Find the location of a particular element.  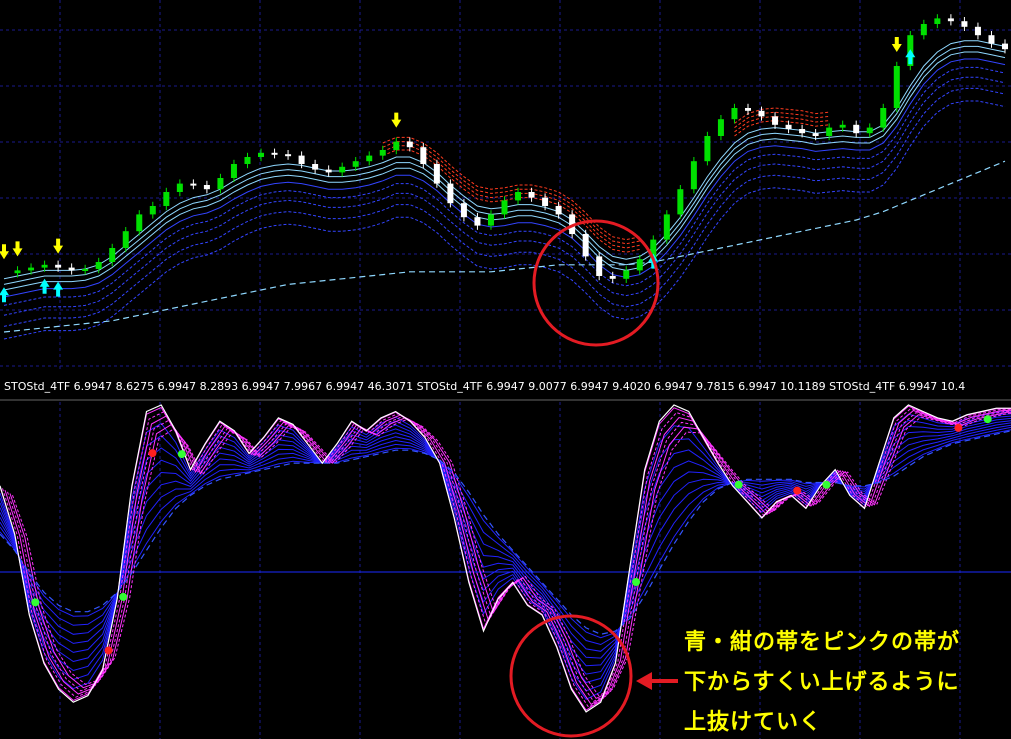

annotation-line-3: 上抜けていく is located at coordinates (753, 722).